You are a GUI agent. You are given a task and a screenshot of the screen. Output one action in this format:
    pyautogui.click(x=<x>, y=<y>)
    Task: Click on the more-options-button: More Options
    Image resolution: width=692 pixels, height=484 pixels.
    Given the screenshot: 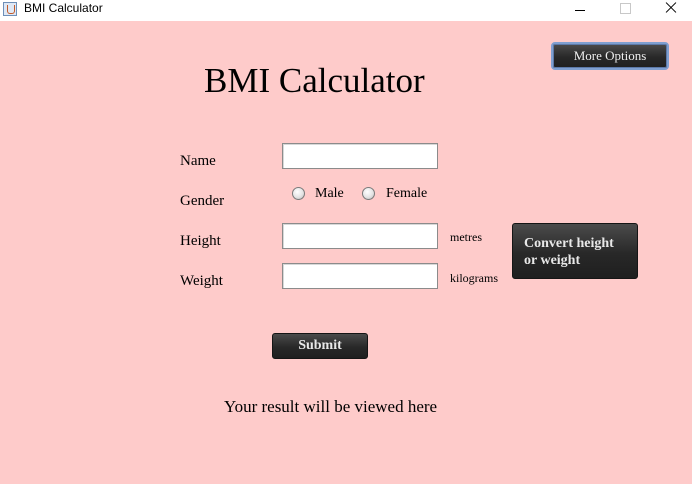 What is the action you would take?
    pyautogui.click(x=610, y=56)
    